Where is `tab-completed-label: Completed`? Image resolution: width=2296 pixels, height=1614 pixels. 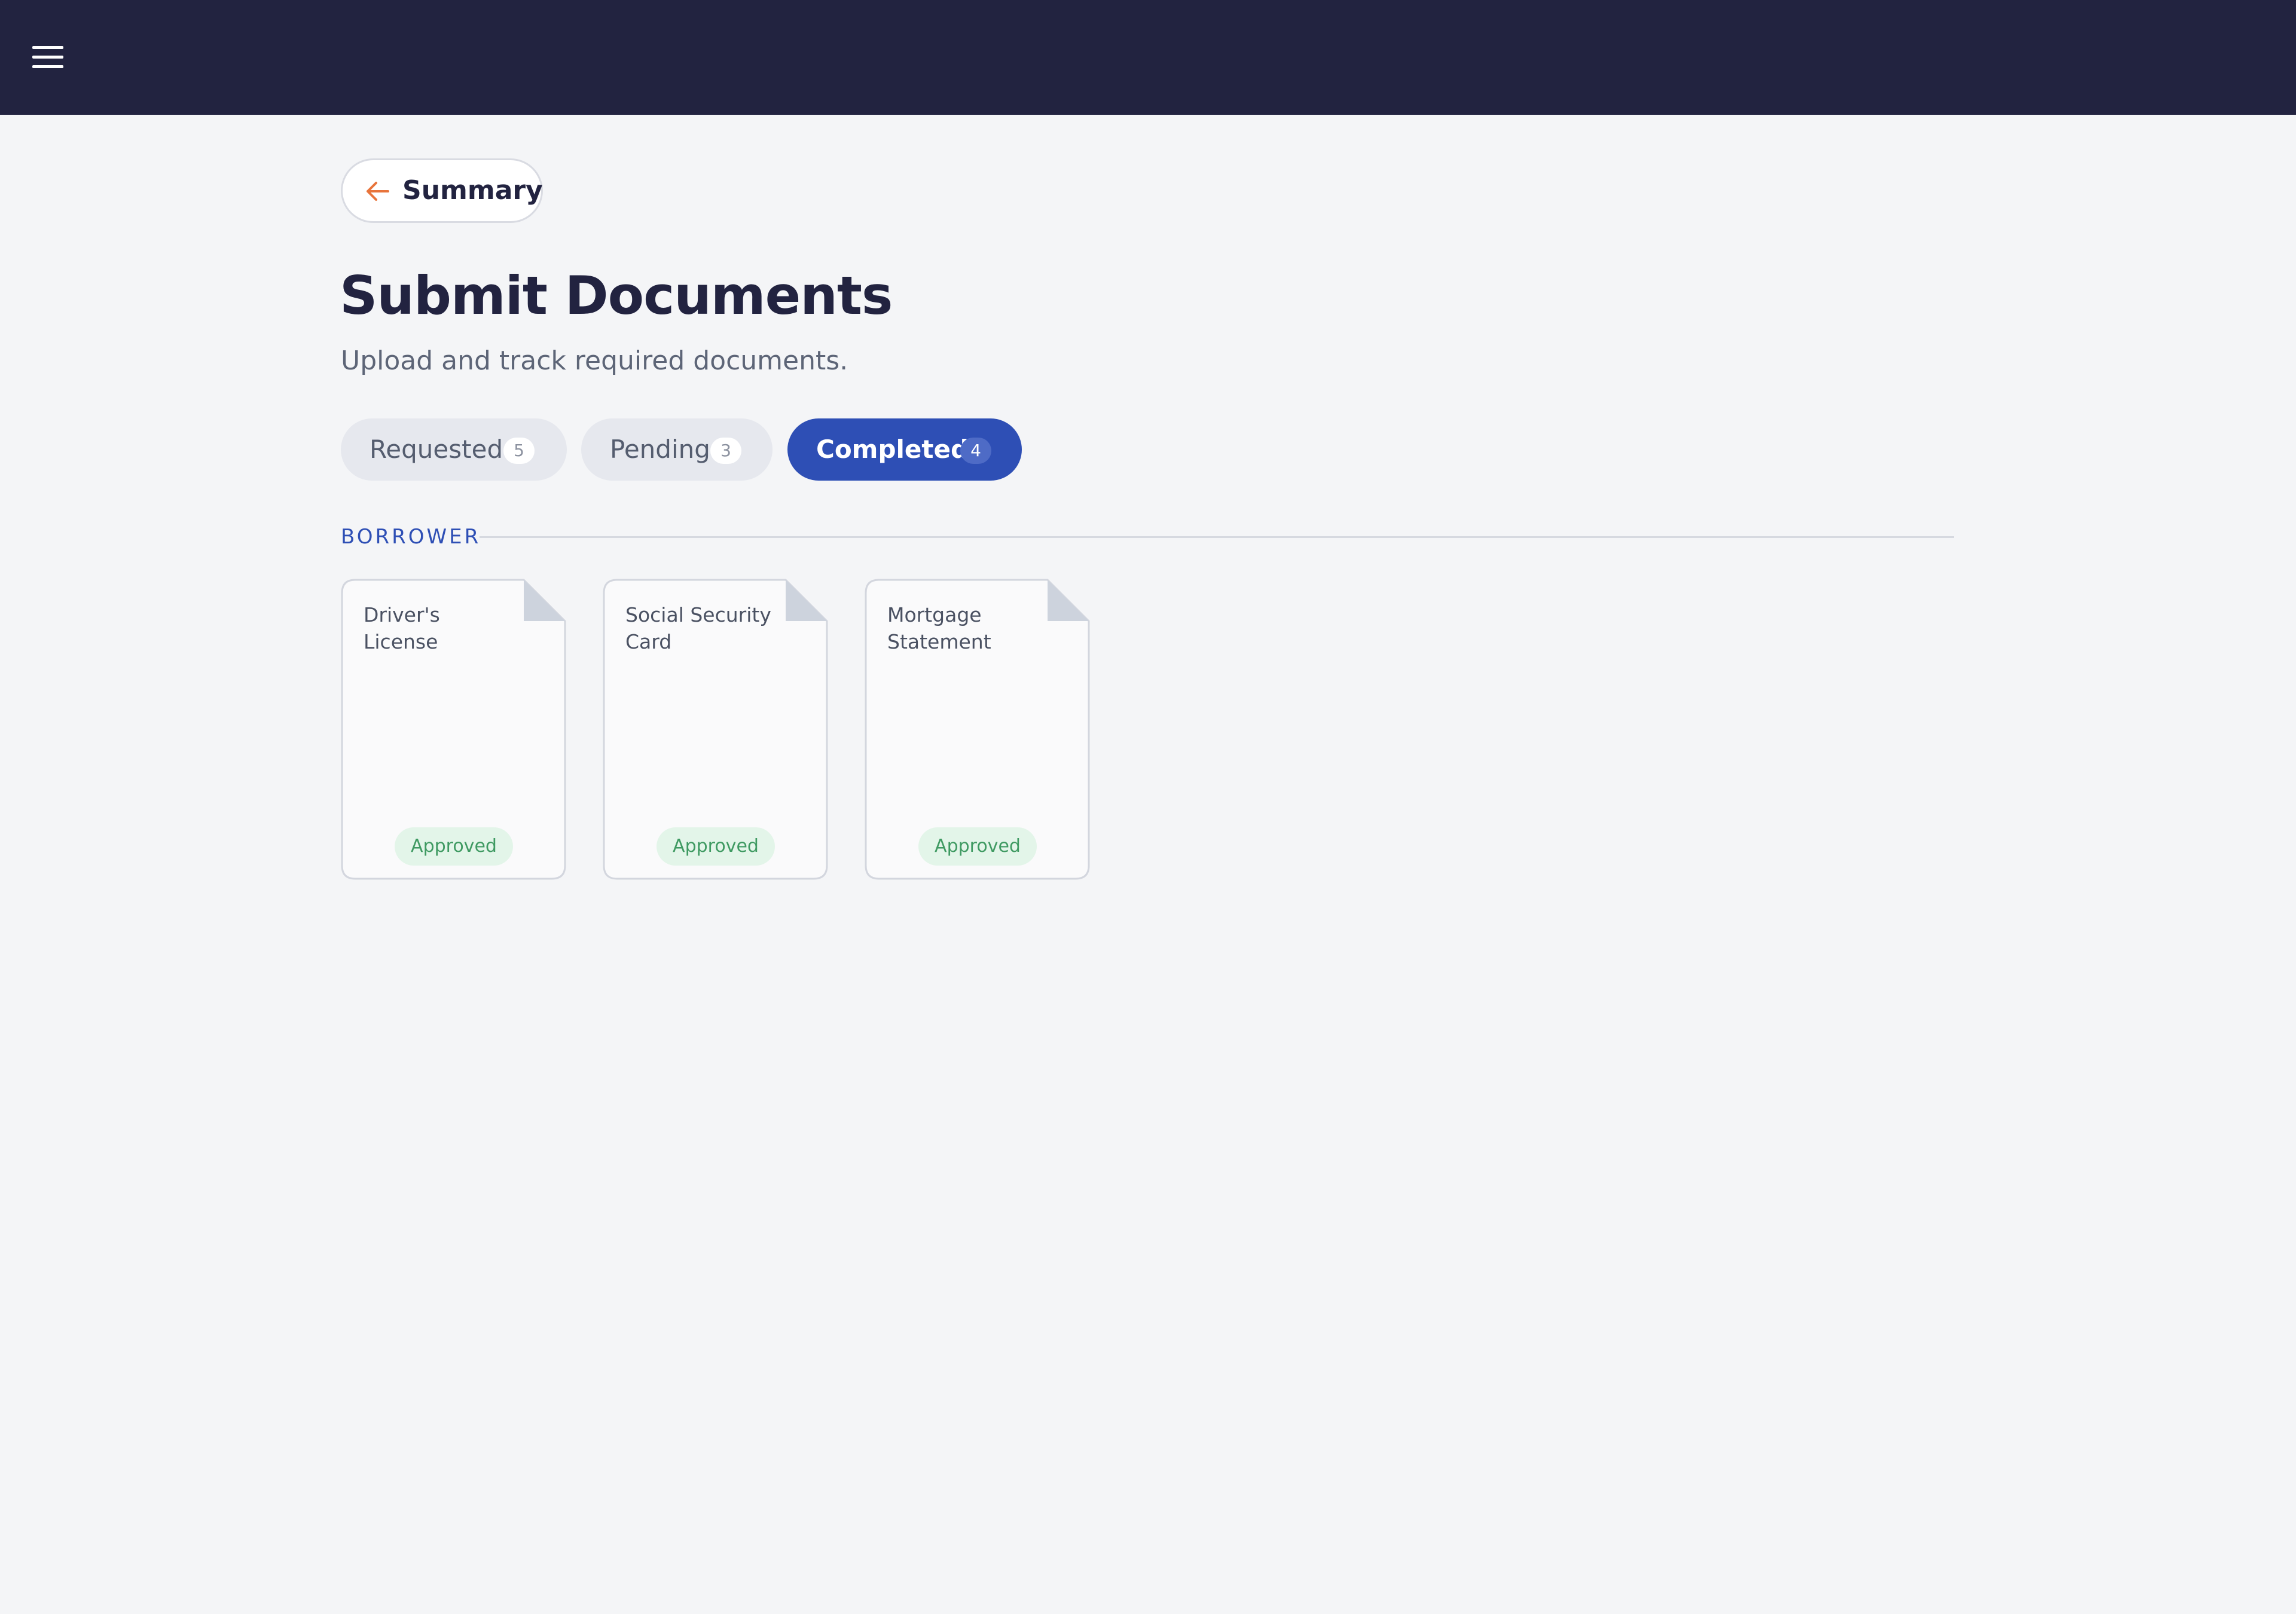
tab-completed-label: Completed is located at coordinates (892, 449).